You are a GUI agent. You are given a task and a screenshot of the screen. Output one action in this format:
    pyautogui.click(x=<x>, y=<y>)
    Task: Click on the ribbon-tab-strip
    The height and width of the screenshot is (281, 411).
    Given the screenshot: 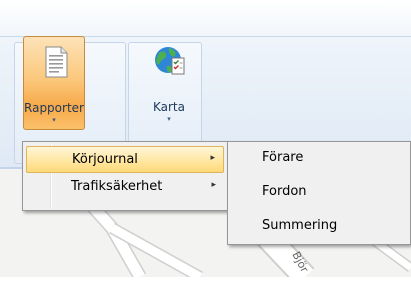 What is the action you would take?
    pyautogui.click(x=205, y=18)
    